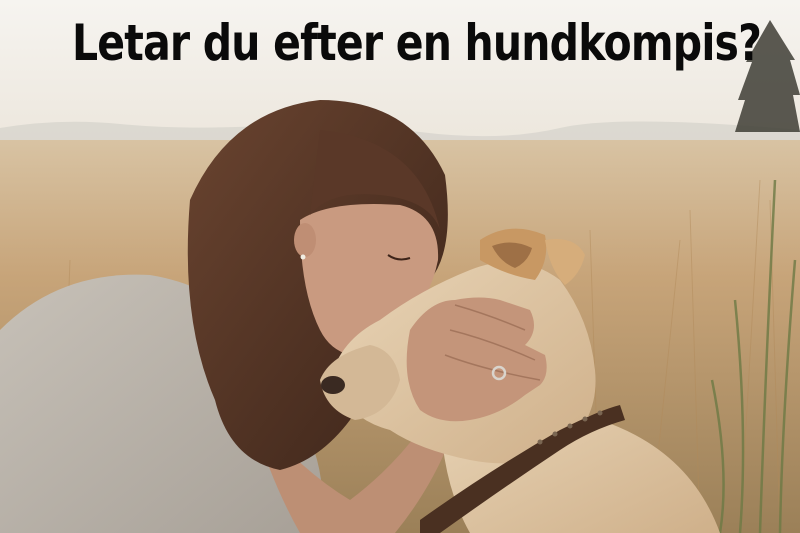 This screenshot has width=800, height=533. I want to click on dog-nose, so click(333, 385).